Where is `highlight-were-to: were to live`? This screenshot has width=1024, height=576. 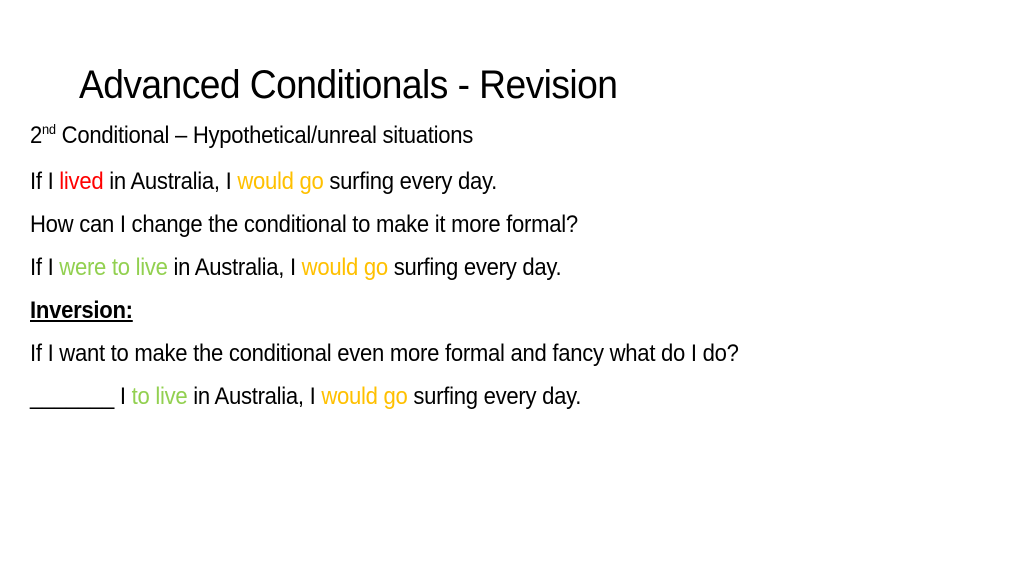 highlight-were-to: were to live is located at coordinates (113, 267).